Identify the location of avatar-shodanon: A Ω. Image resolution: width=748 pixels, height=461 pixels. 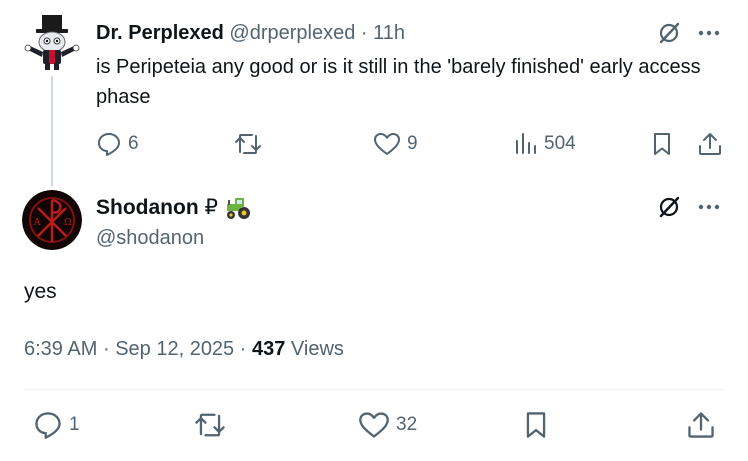
(52, 220).